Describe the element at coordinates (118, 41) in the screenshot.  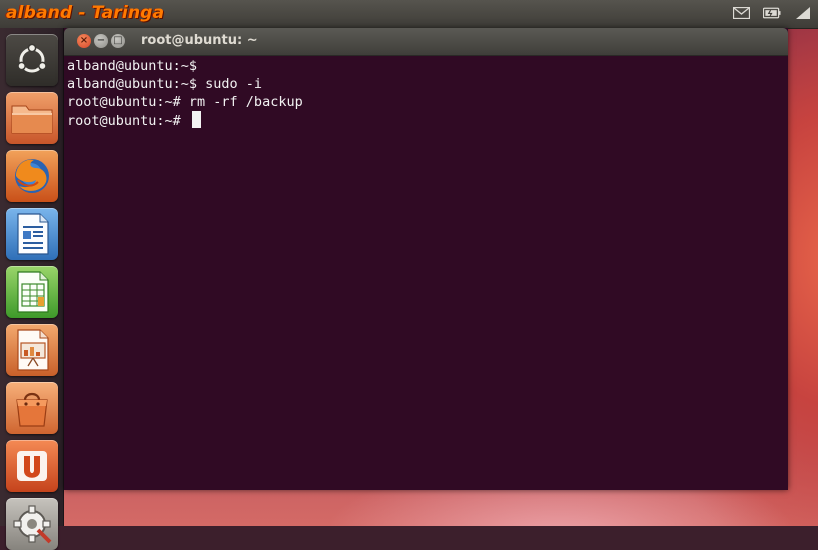
I see `maximize-button: □` at that location.